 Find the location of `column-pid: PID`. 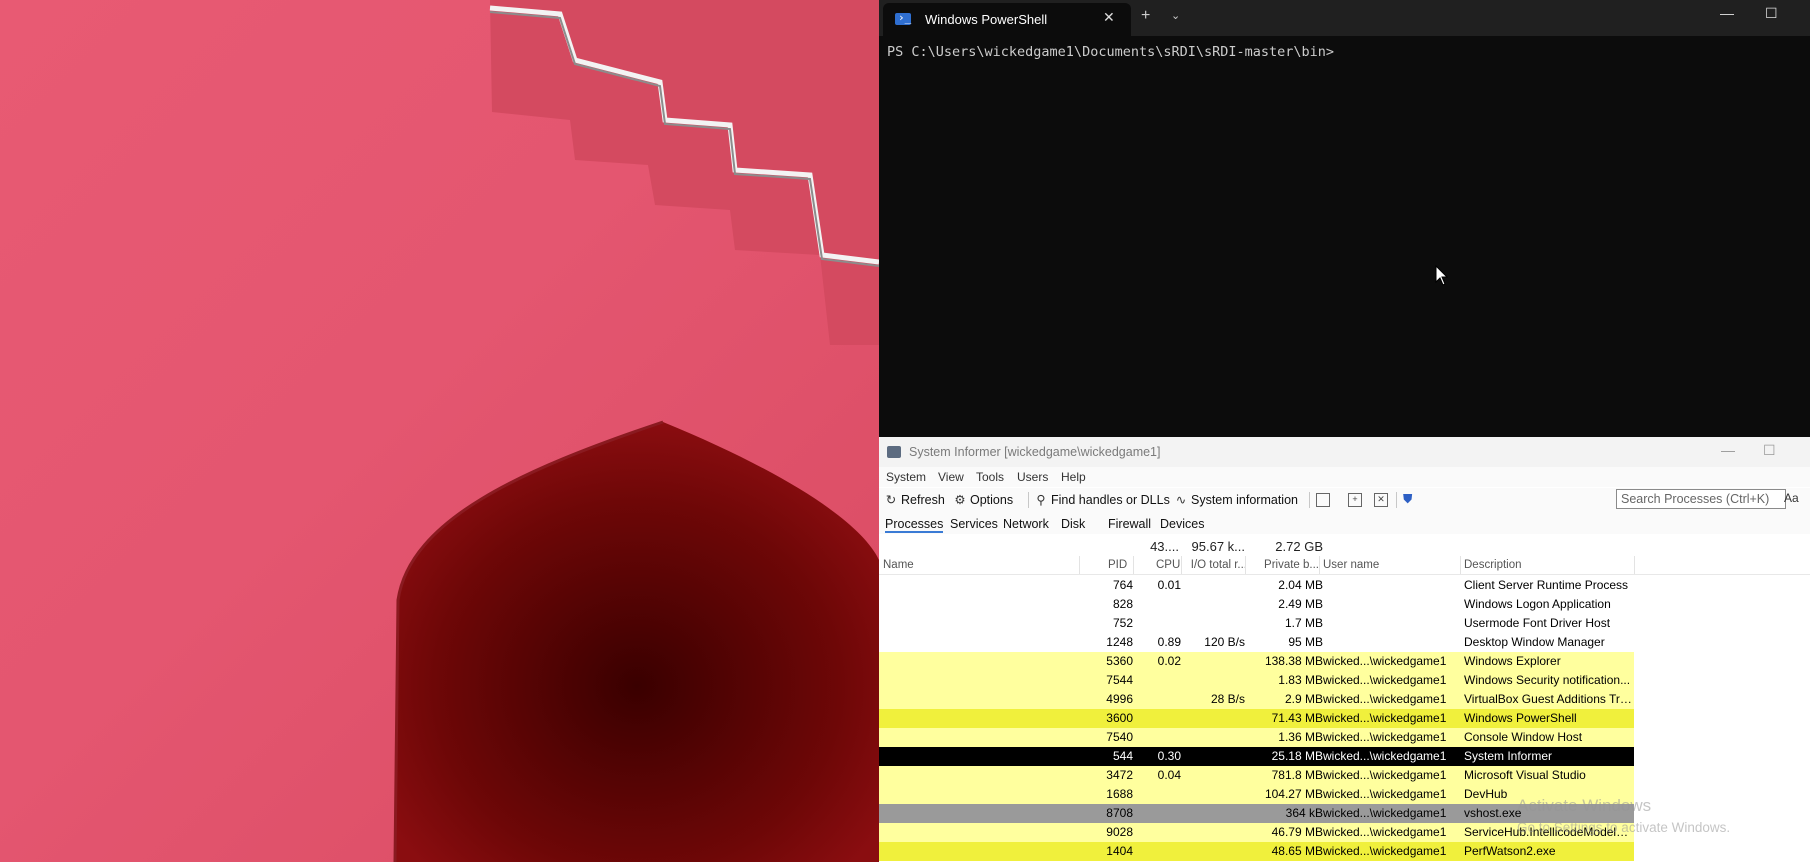

column-pid: PID is located at coordinates (1117, 565).